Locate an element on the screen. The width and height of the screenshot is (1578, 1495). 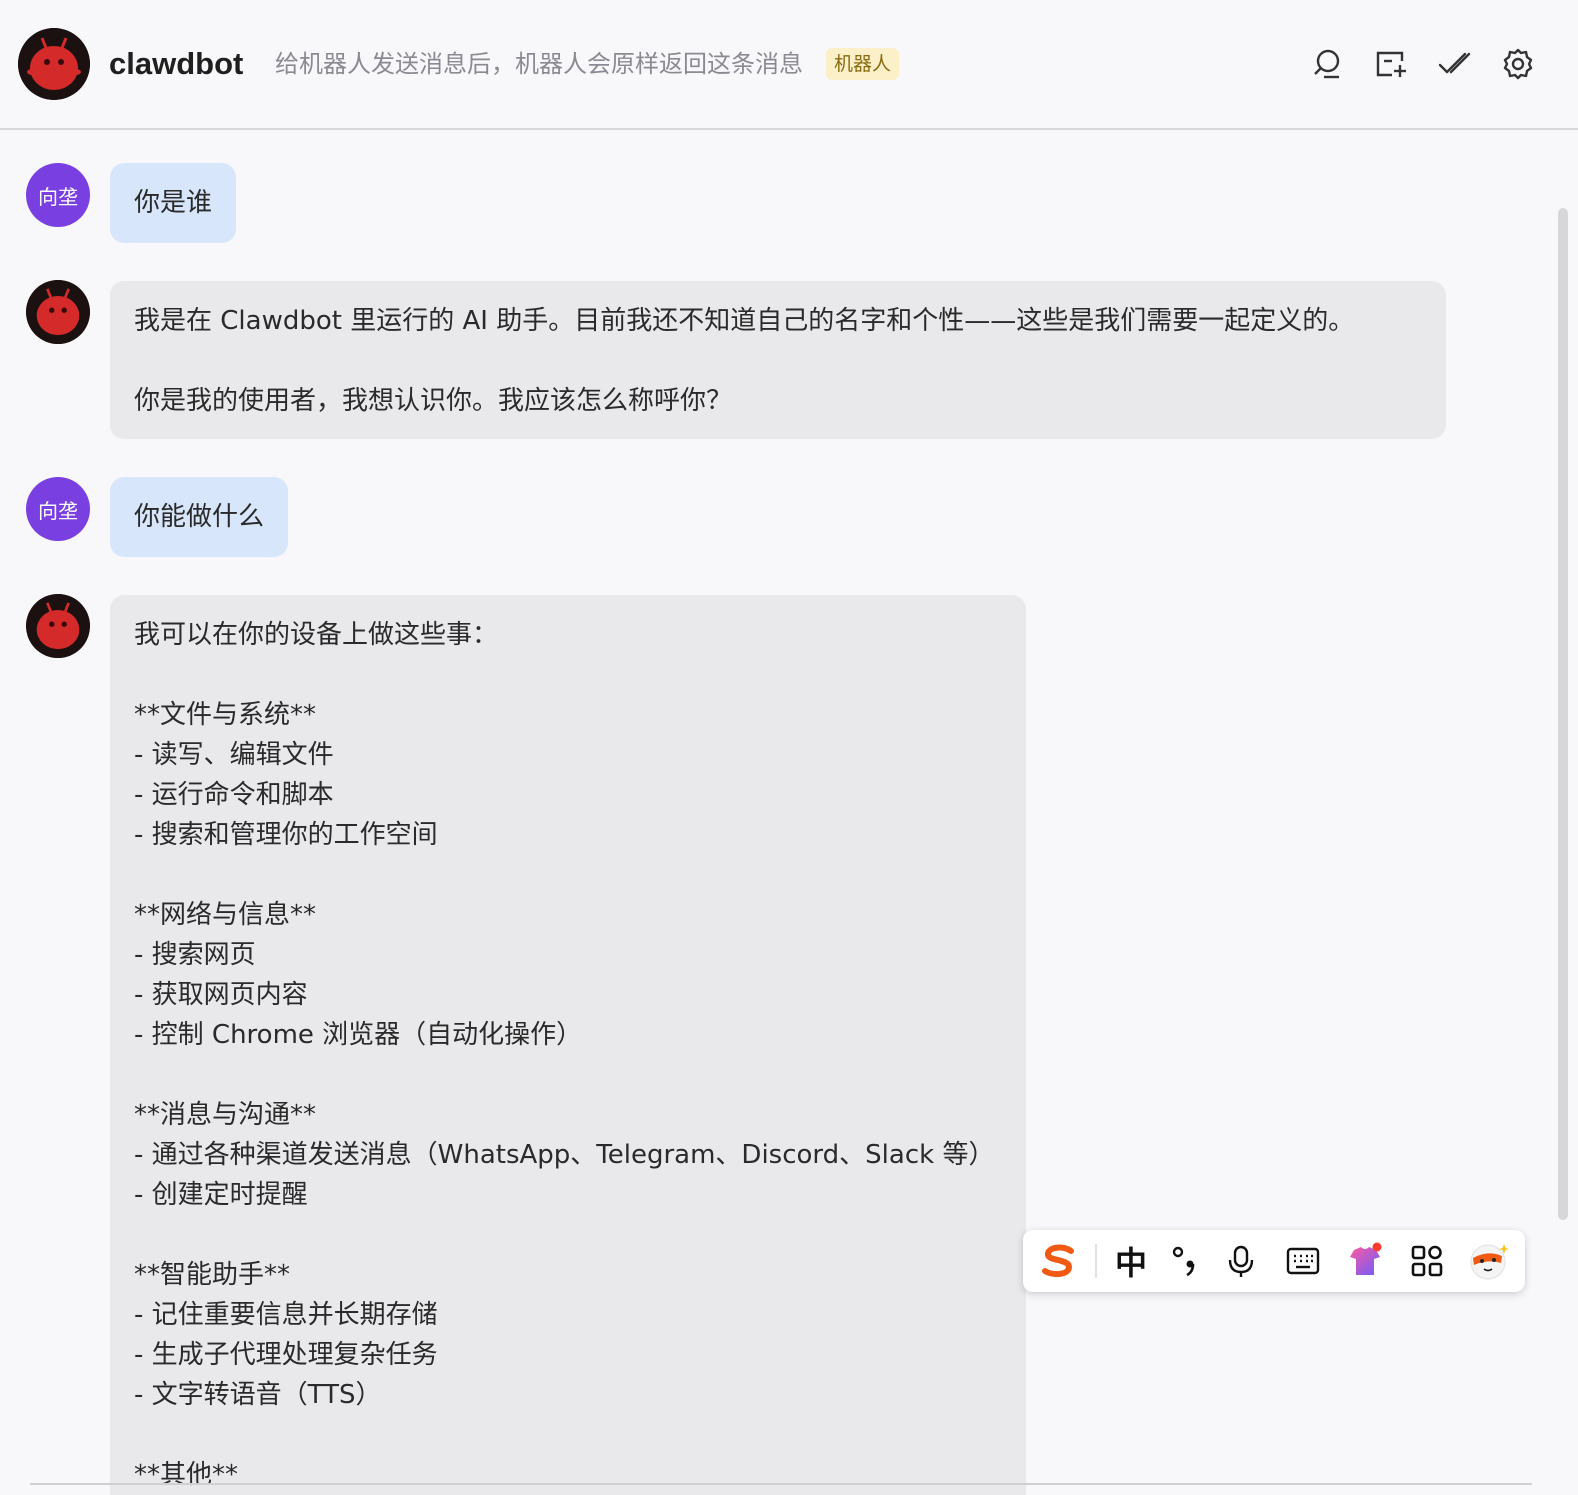
punctuation-icon is located at coordinates (1185, 1261).